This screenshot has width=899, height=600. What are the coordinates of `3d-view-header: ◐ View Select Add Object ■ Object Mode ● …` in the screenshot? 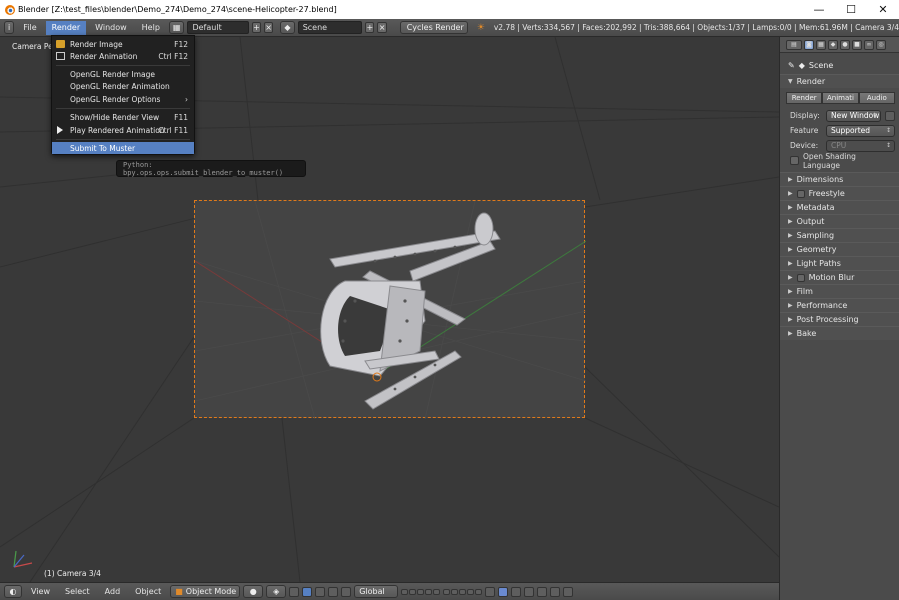 It's located at (389, 591).